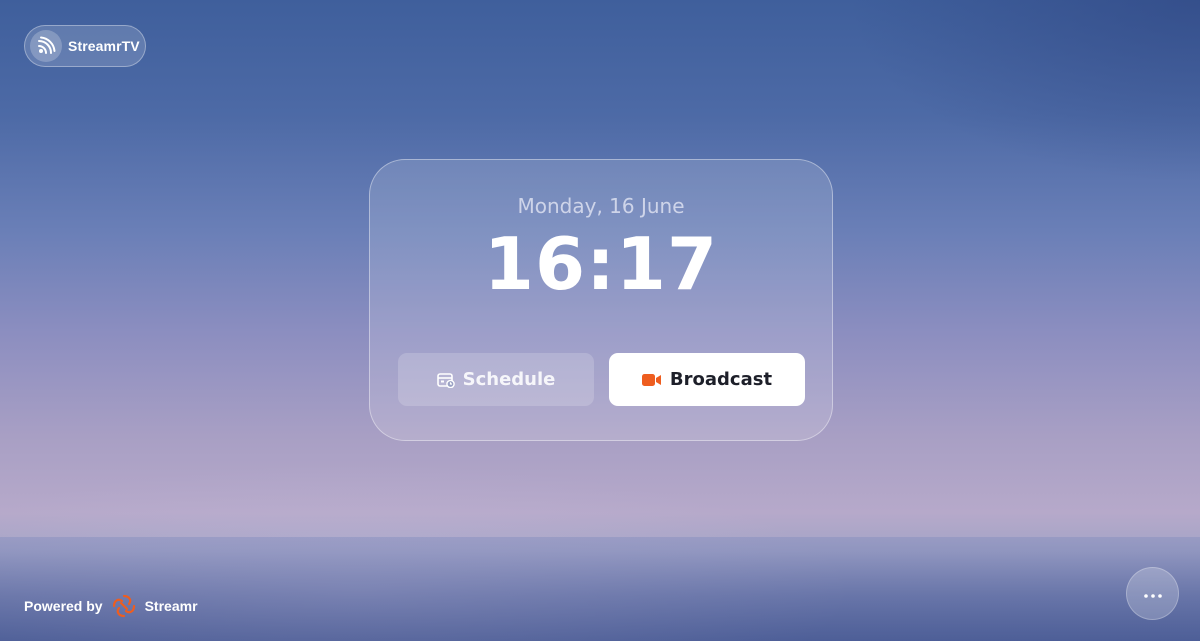 Image resolution: width=1200 pixels, height=641 pixels. What do you see at coordinates (509, 379) in the screenshot?
I see `schedule-button-label: Schedule` at bounding box center [509, 379].